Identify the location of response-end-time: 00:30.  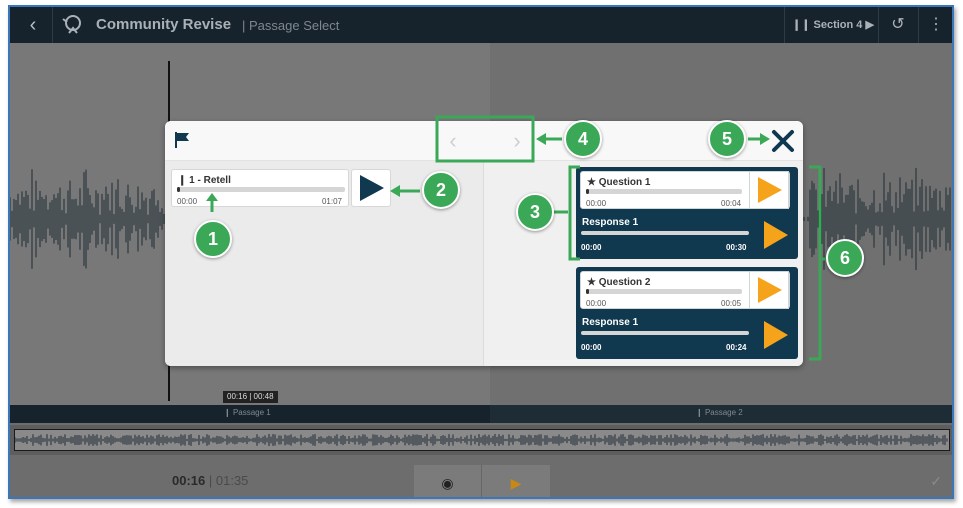
(736, 247).